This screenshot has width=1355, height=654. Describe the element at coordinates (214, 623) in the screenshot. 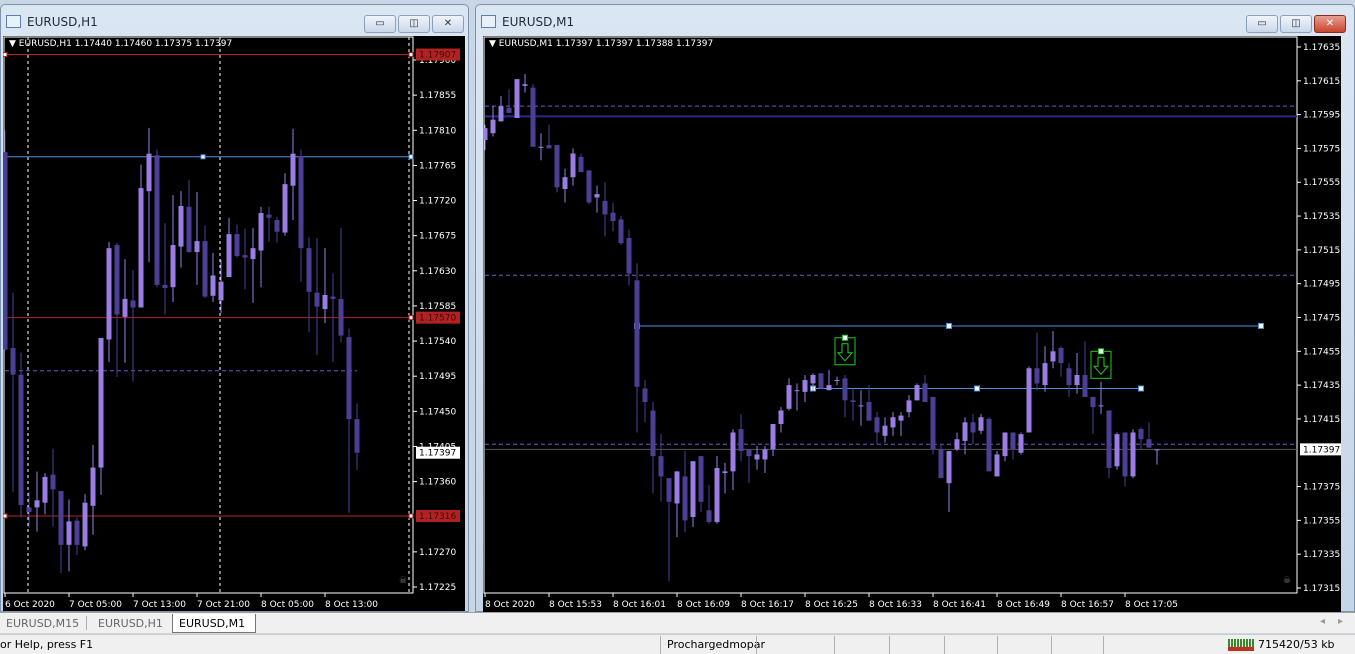

I see `tab-eurusd-m1: EURUSD,M1` at that location.